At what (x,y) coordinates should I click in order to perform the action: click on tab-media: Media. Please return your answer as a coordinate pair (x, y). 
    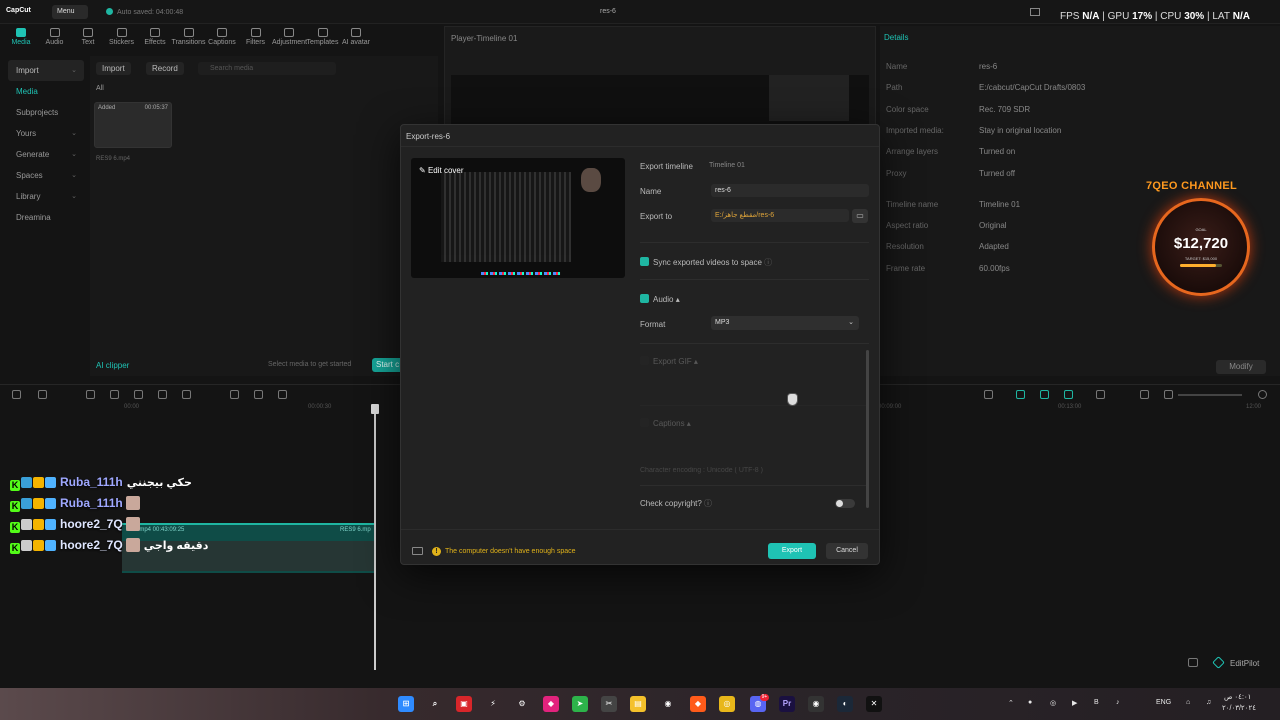
    Looking at the image, I should click on (21, 37).